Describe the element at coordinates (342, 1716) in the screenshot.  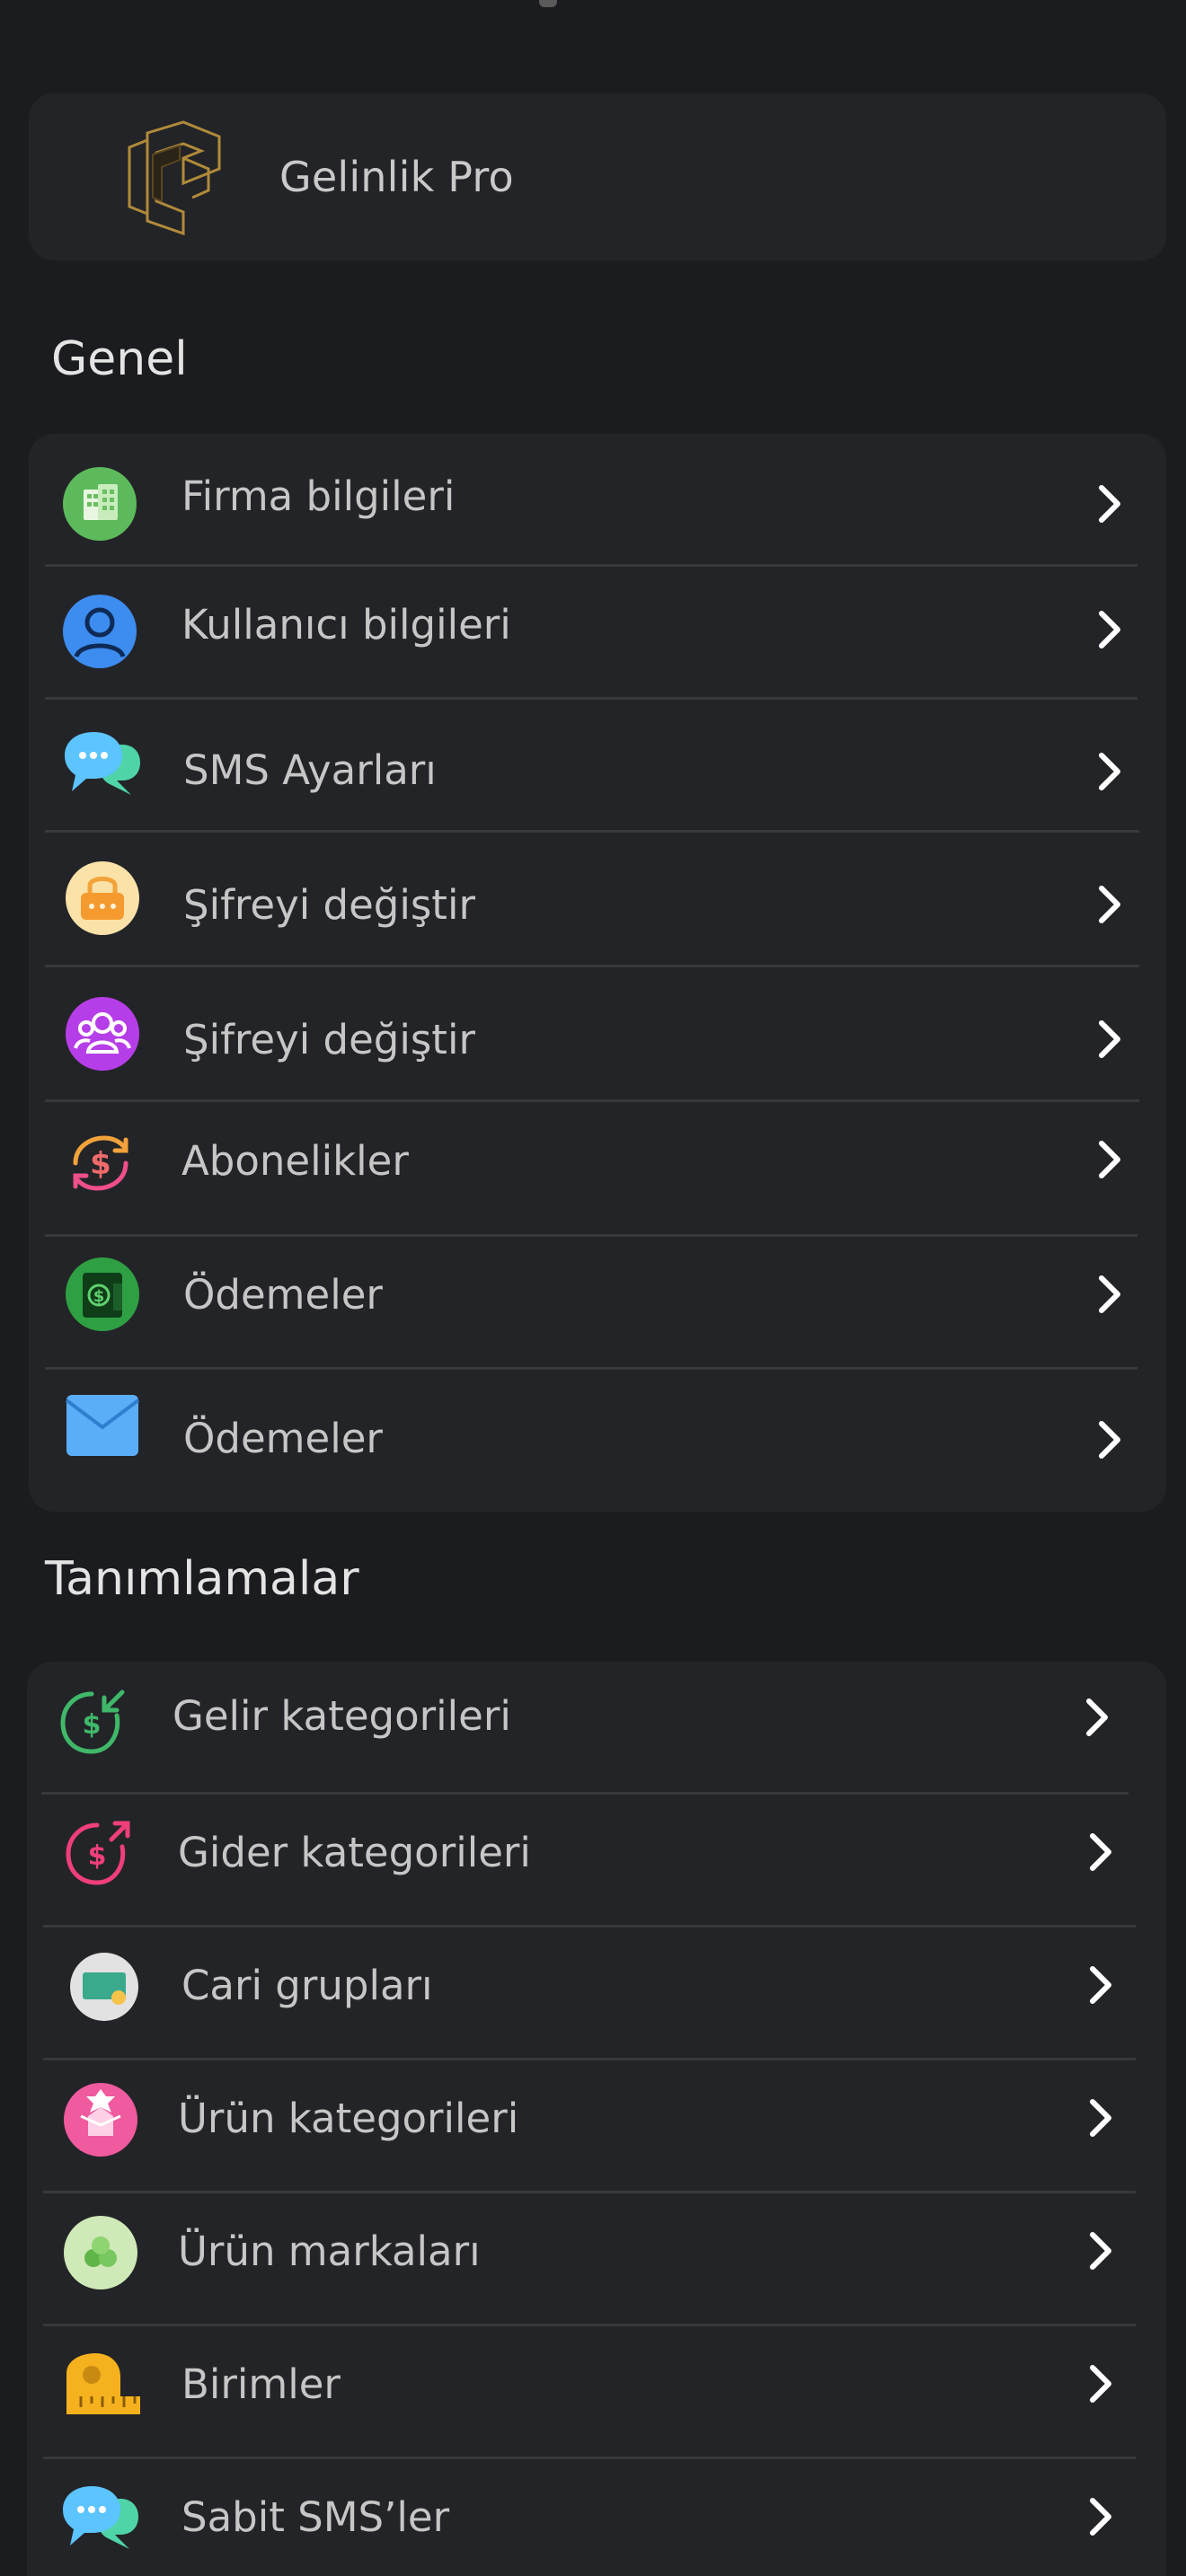
I see `menu-item-label: Gelir kategorileri` at that location.